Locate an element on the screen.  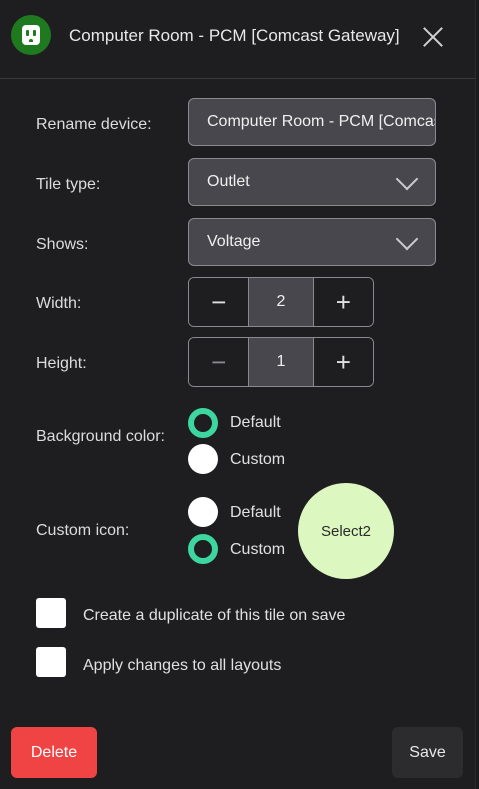
duplicate-checkbox is located at coordinates (51, 613).